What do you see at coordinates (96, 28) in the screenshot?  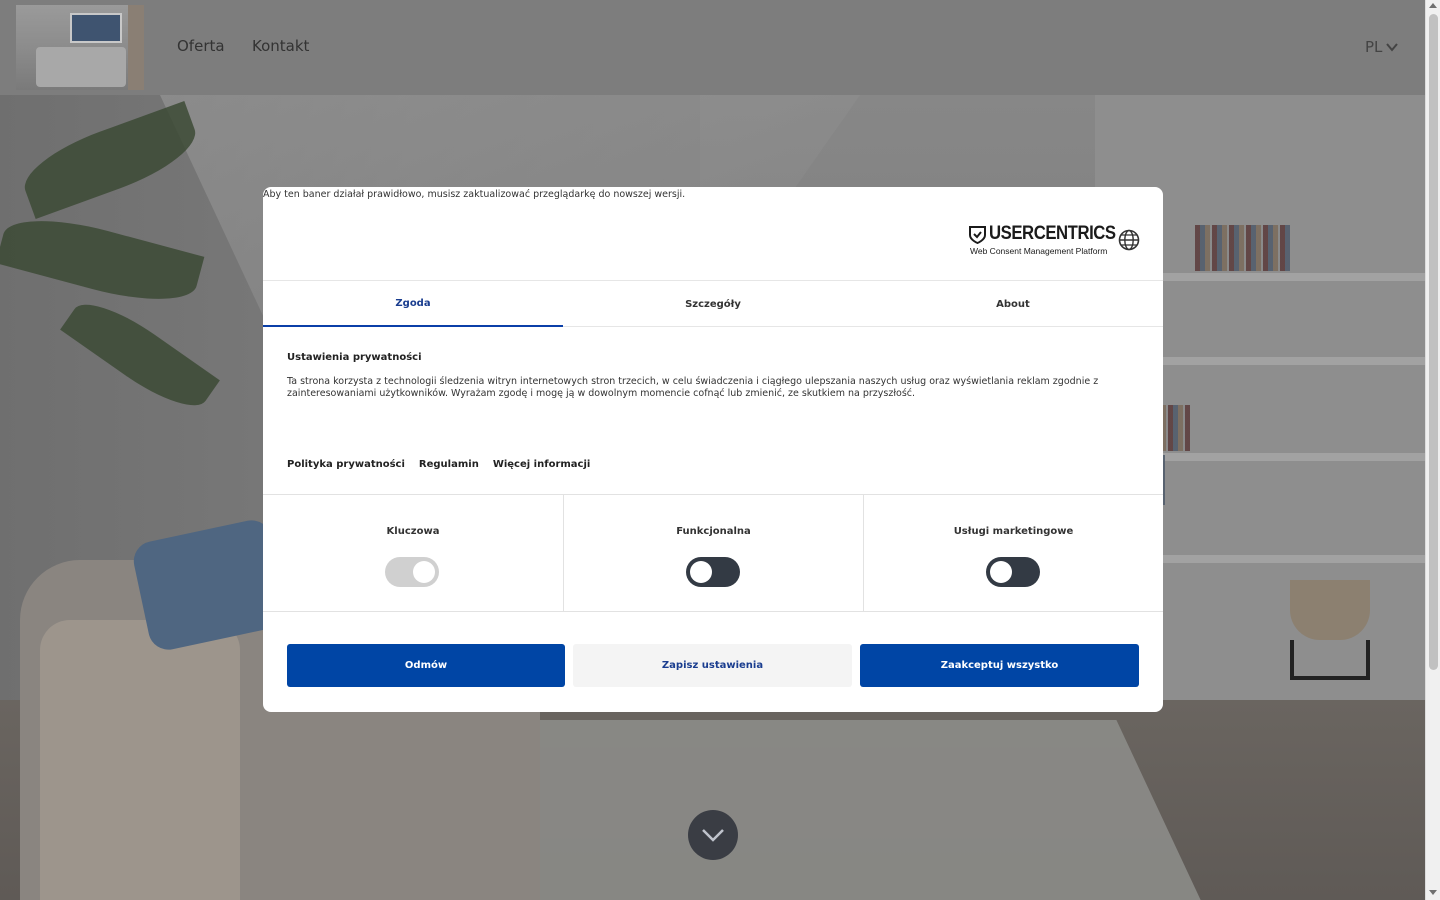 I see `logo-frame` at bounding box center [96, 28].